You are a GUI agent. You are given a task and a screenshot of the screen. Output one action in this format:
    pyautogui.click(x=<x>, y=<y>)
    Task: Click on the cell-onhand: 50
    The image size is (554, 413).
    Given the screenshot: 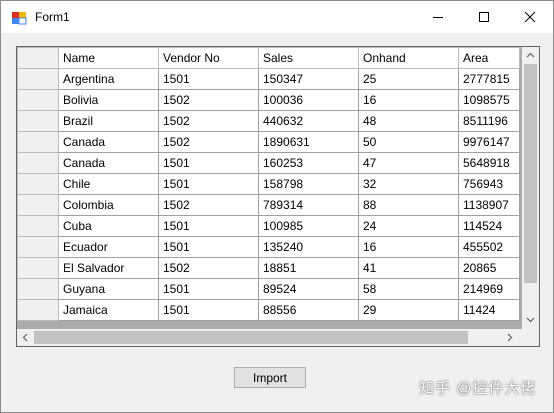 What is the action you would take?
    pyautogui.click(x=408, y=142)
    